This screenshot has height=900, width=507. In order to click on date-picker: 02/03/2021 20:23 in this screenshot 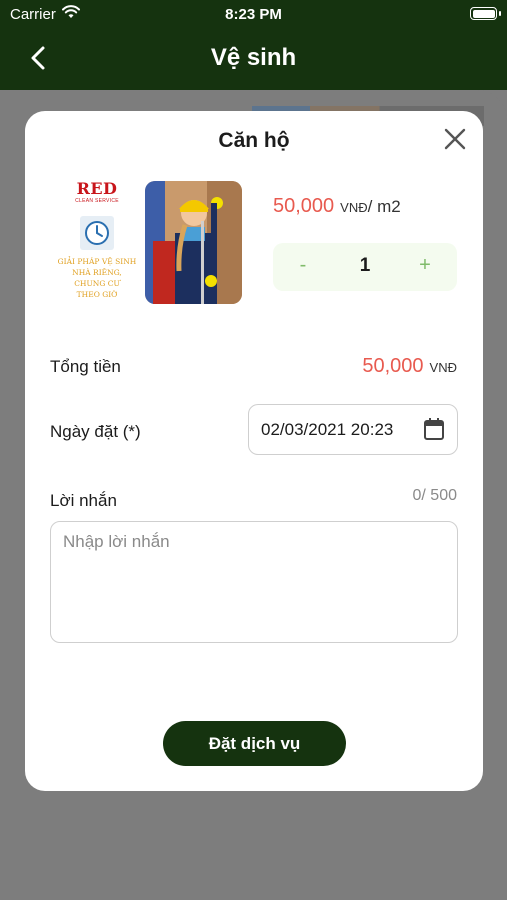, I will do `click(353, 429)`.